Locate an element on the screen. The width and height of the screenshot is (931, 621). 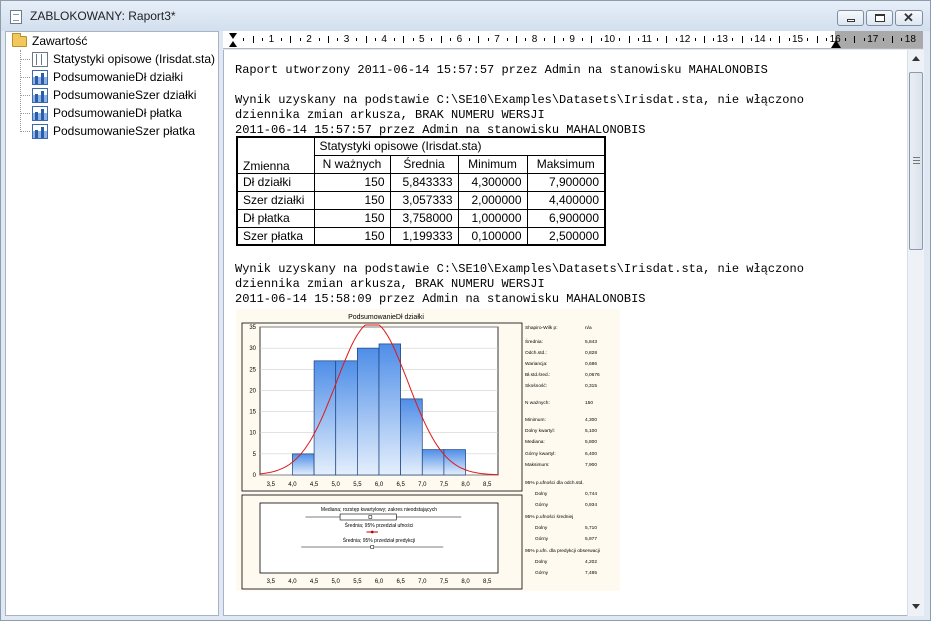
tree-item-graph-dl-platka: PodsumowanieDł płatka is located at coordinates (101, 113).